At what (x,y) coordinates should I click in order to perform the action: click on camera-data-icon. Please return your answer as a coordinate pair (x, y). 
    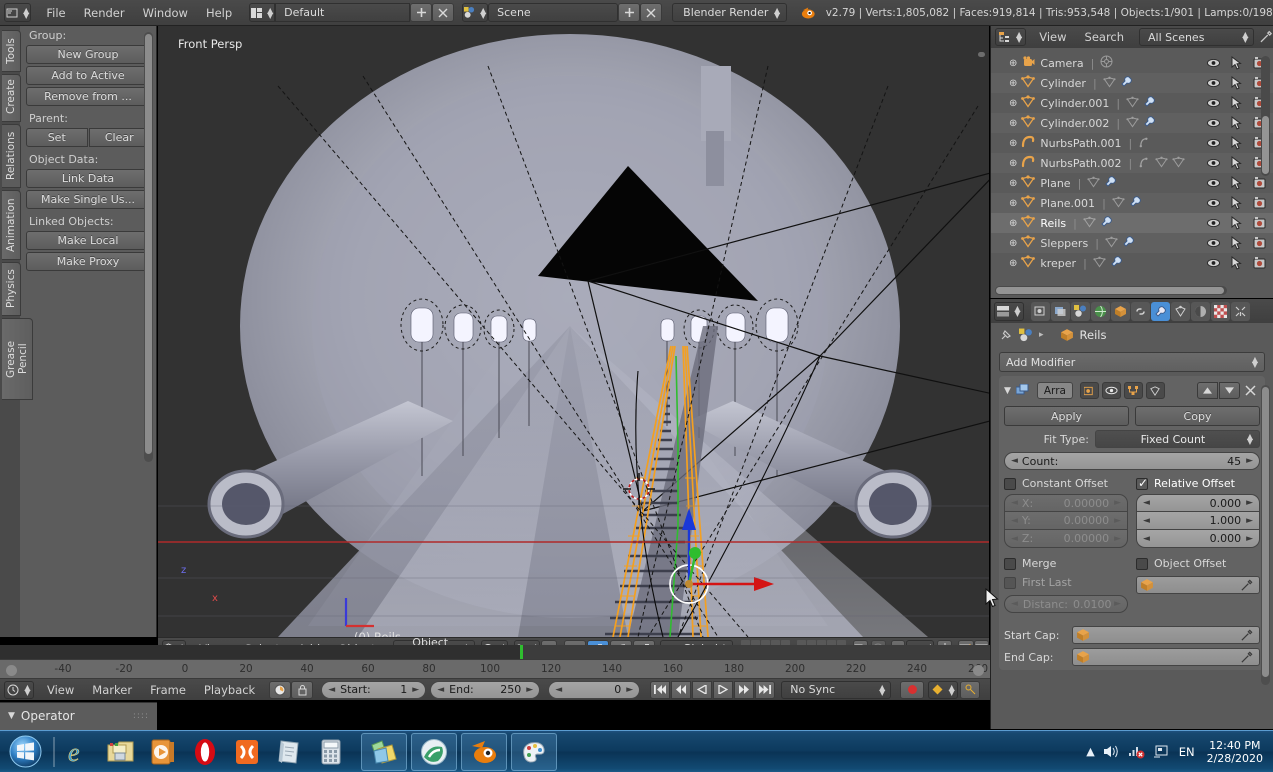
    Looking at the image, I should click on (1106, 63).